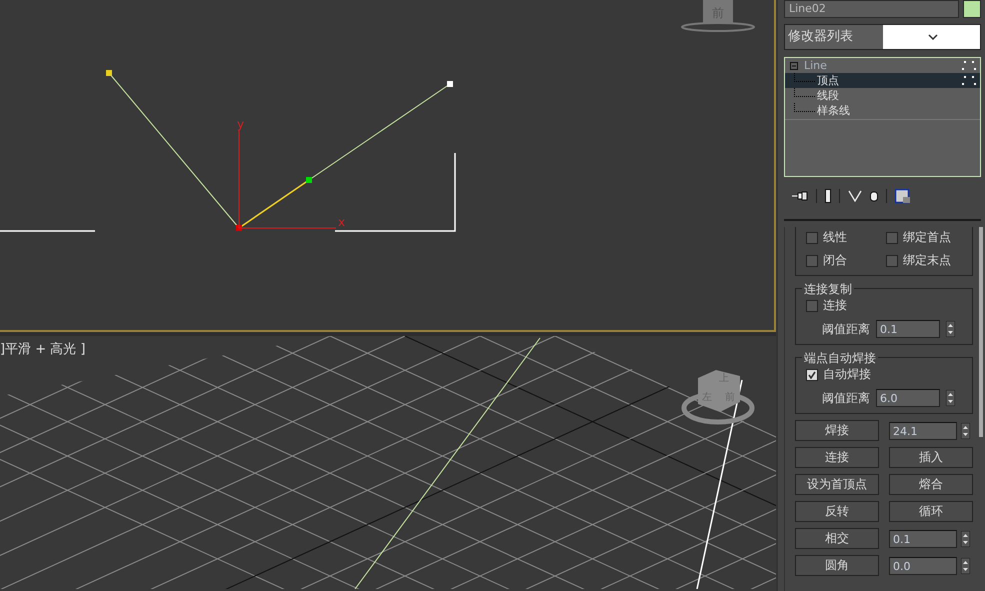  What do you see at coordinates (931, 484) in the screenshot?
I see `action-button: 熔合` at bounding box center [931, 484].